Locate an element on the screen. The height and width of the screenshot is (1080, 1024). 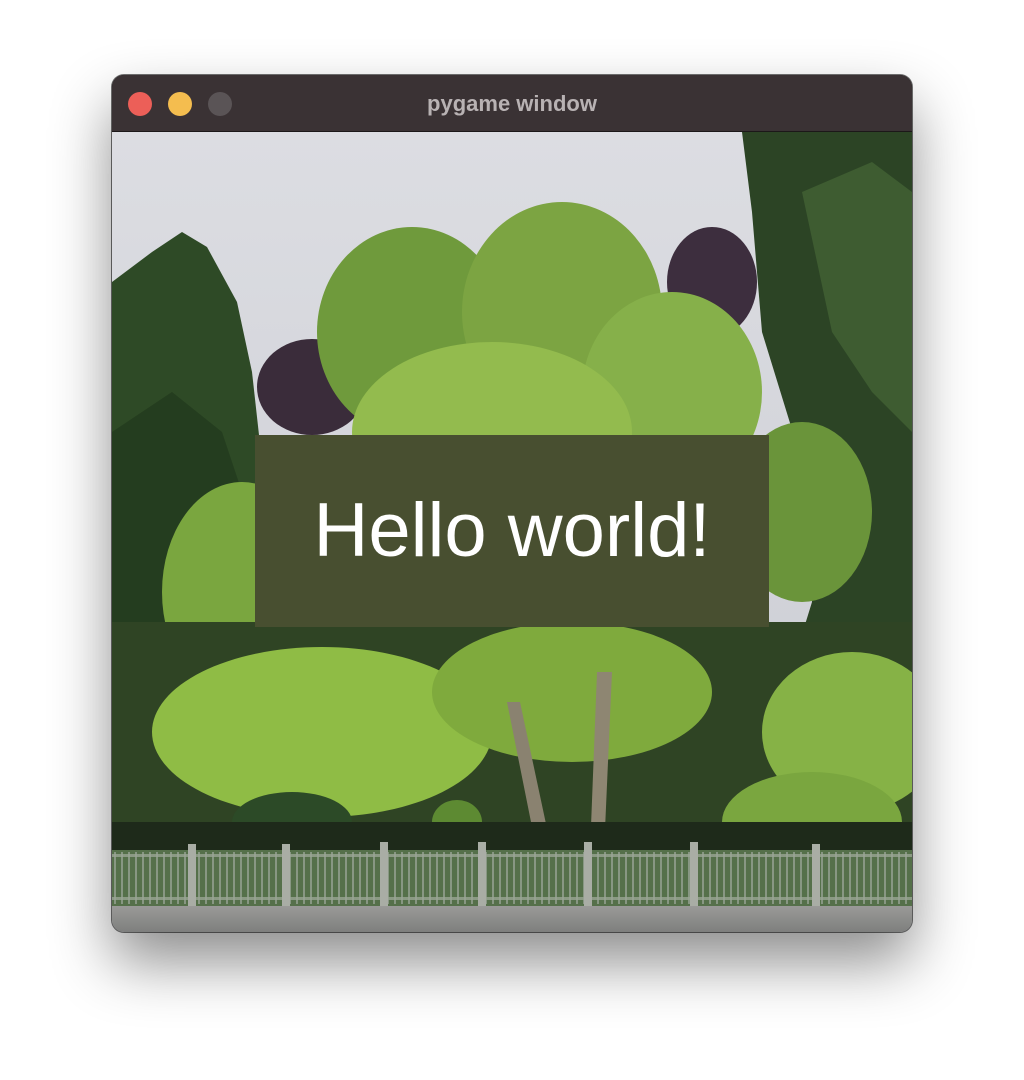
message-box: Hello world! is located at coordinates (512, 531).